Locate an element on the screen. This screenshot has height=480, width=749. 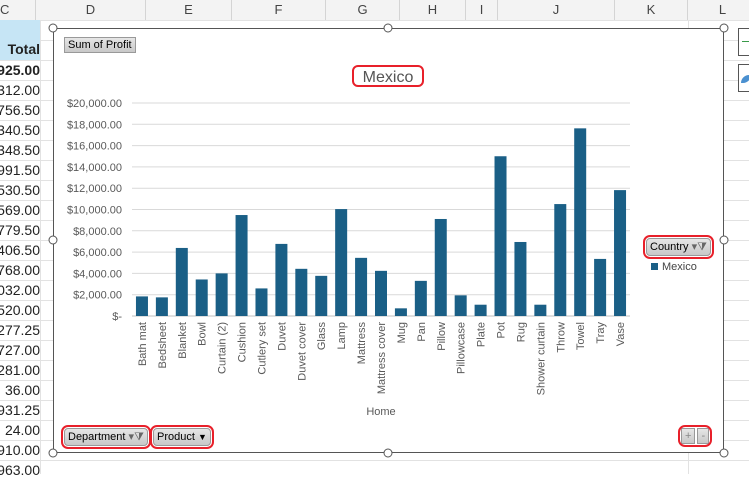
bar-rug is located at coordinates (520, 278).